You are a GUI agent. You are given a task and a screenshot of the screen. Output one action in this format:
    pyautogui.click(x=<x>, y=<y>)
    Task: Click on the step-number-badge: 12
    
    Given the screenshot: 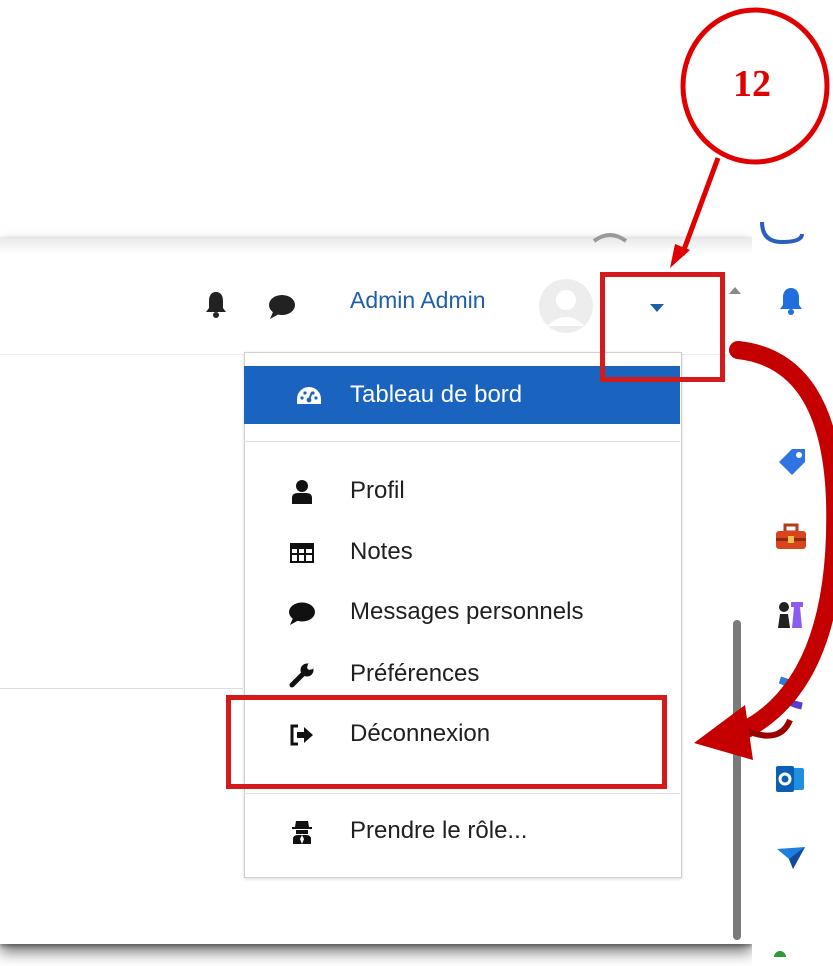 What is the action you would take?
    pyautogui.click(x=752, y=84)
    